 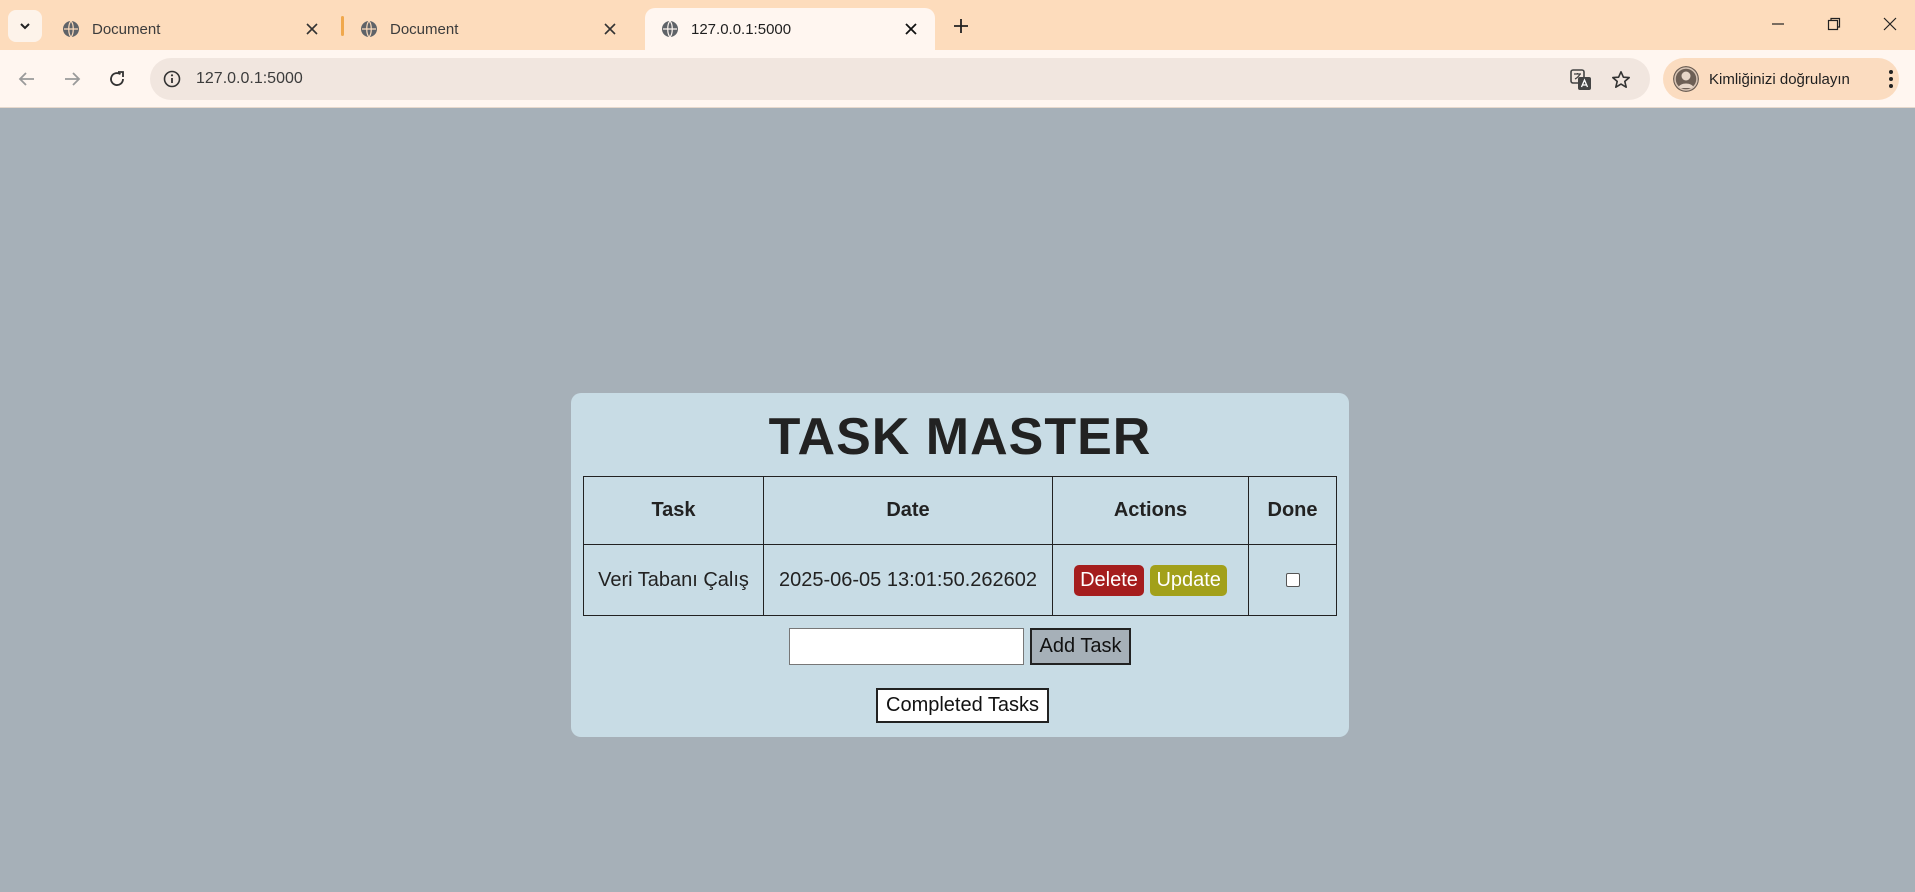 What do you see at coordinates (1686, 79) in the screenshot?
I see `avatar` at bounding box center [1686, 79].